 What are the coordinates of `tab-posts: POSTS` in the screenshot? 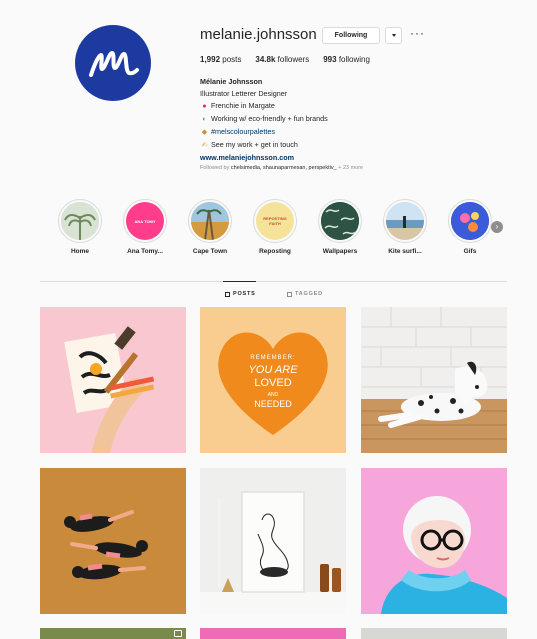 It's located at (240, 294).